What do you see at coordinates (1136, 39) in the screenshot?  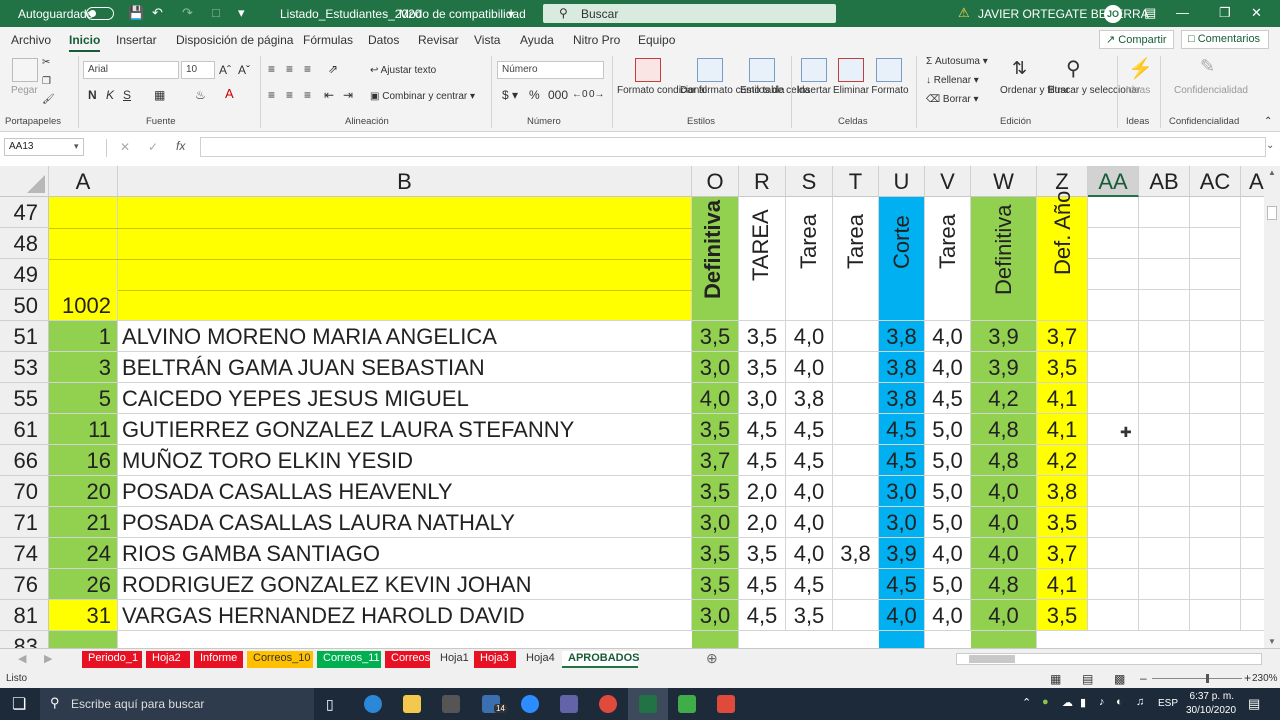 I see `share-button: ↗ Compartir` at bounding box center [1136, 39].